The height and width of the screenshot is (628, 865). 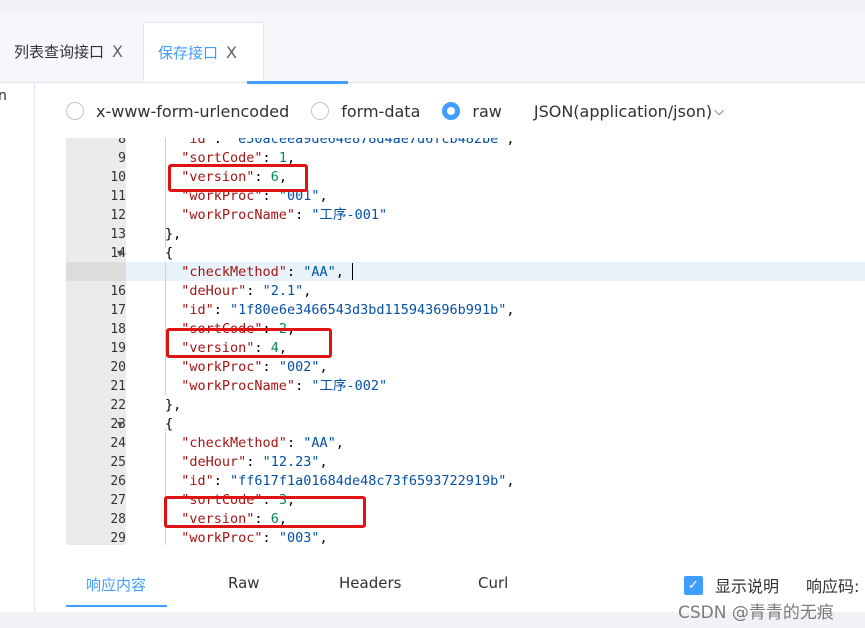 I want to click on line-number: 26, so click(x=118, y=481).